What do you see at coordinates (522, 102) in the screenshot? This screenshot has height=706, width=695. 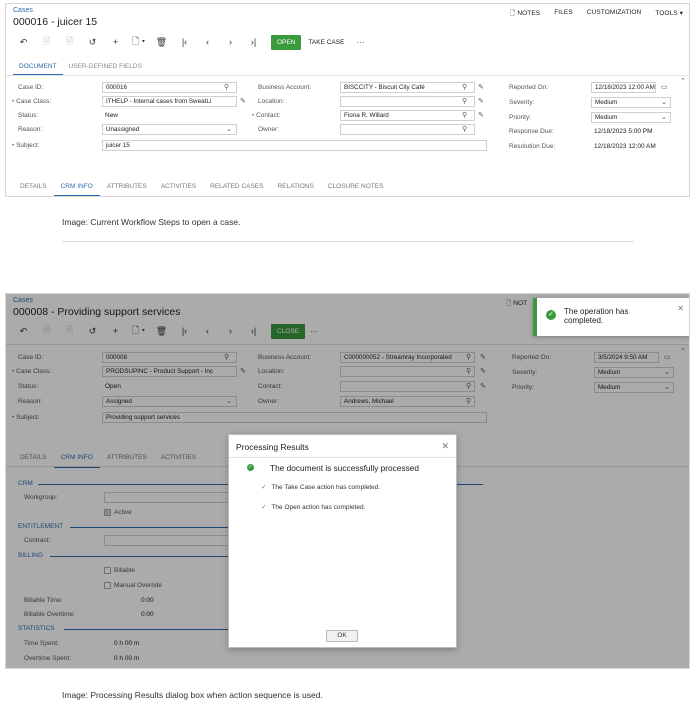 I see `severity-label: Severity:` at bounding box center [522, 102].